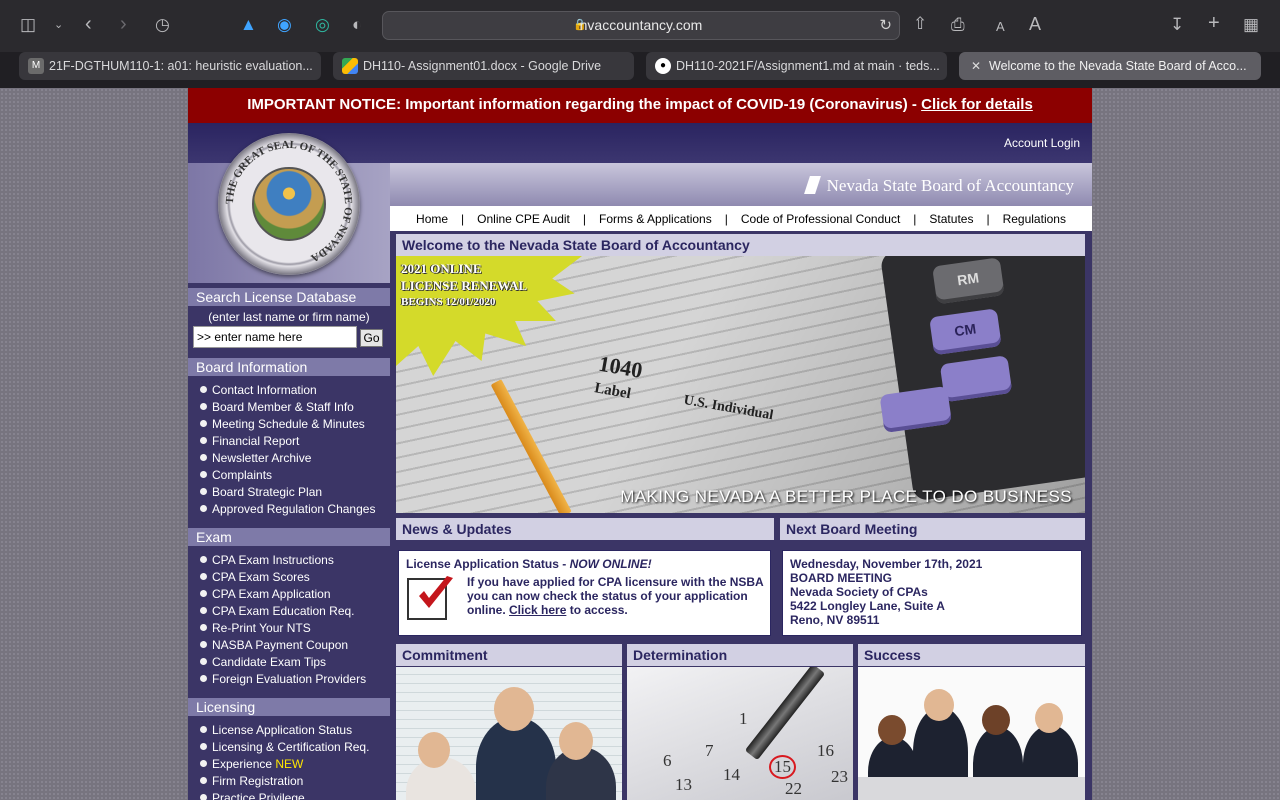 Image resolution: width=1280 pixels, height=800 pixels. What do you see at coordinates (958, 25) in the screenshot?
I see `print-icon: ⎙` at bounding box center [958, 25].